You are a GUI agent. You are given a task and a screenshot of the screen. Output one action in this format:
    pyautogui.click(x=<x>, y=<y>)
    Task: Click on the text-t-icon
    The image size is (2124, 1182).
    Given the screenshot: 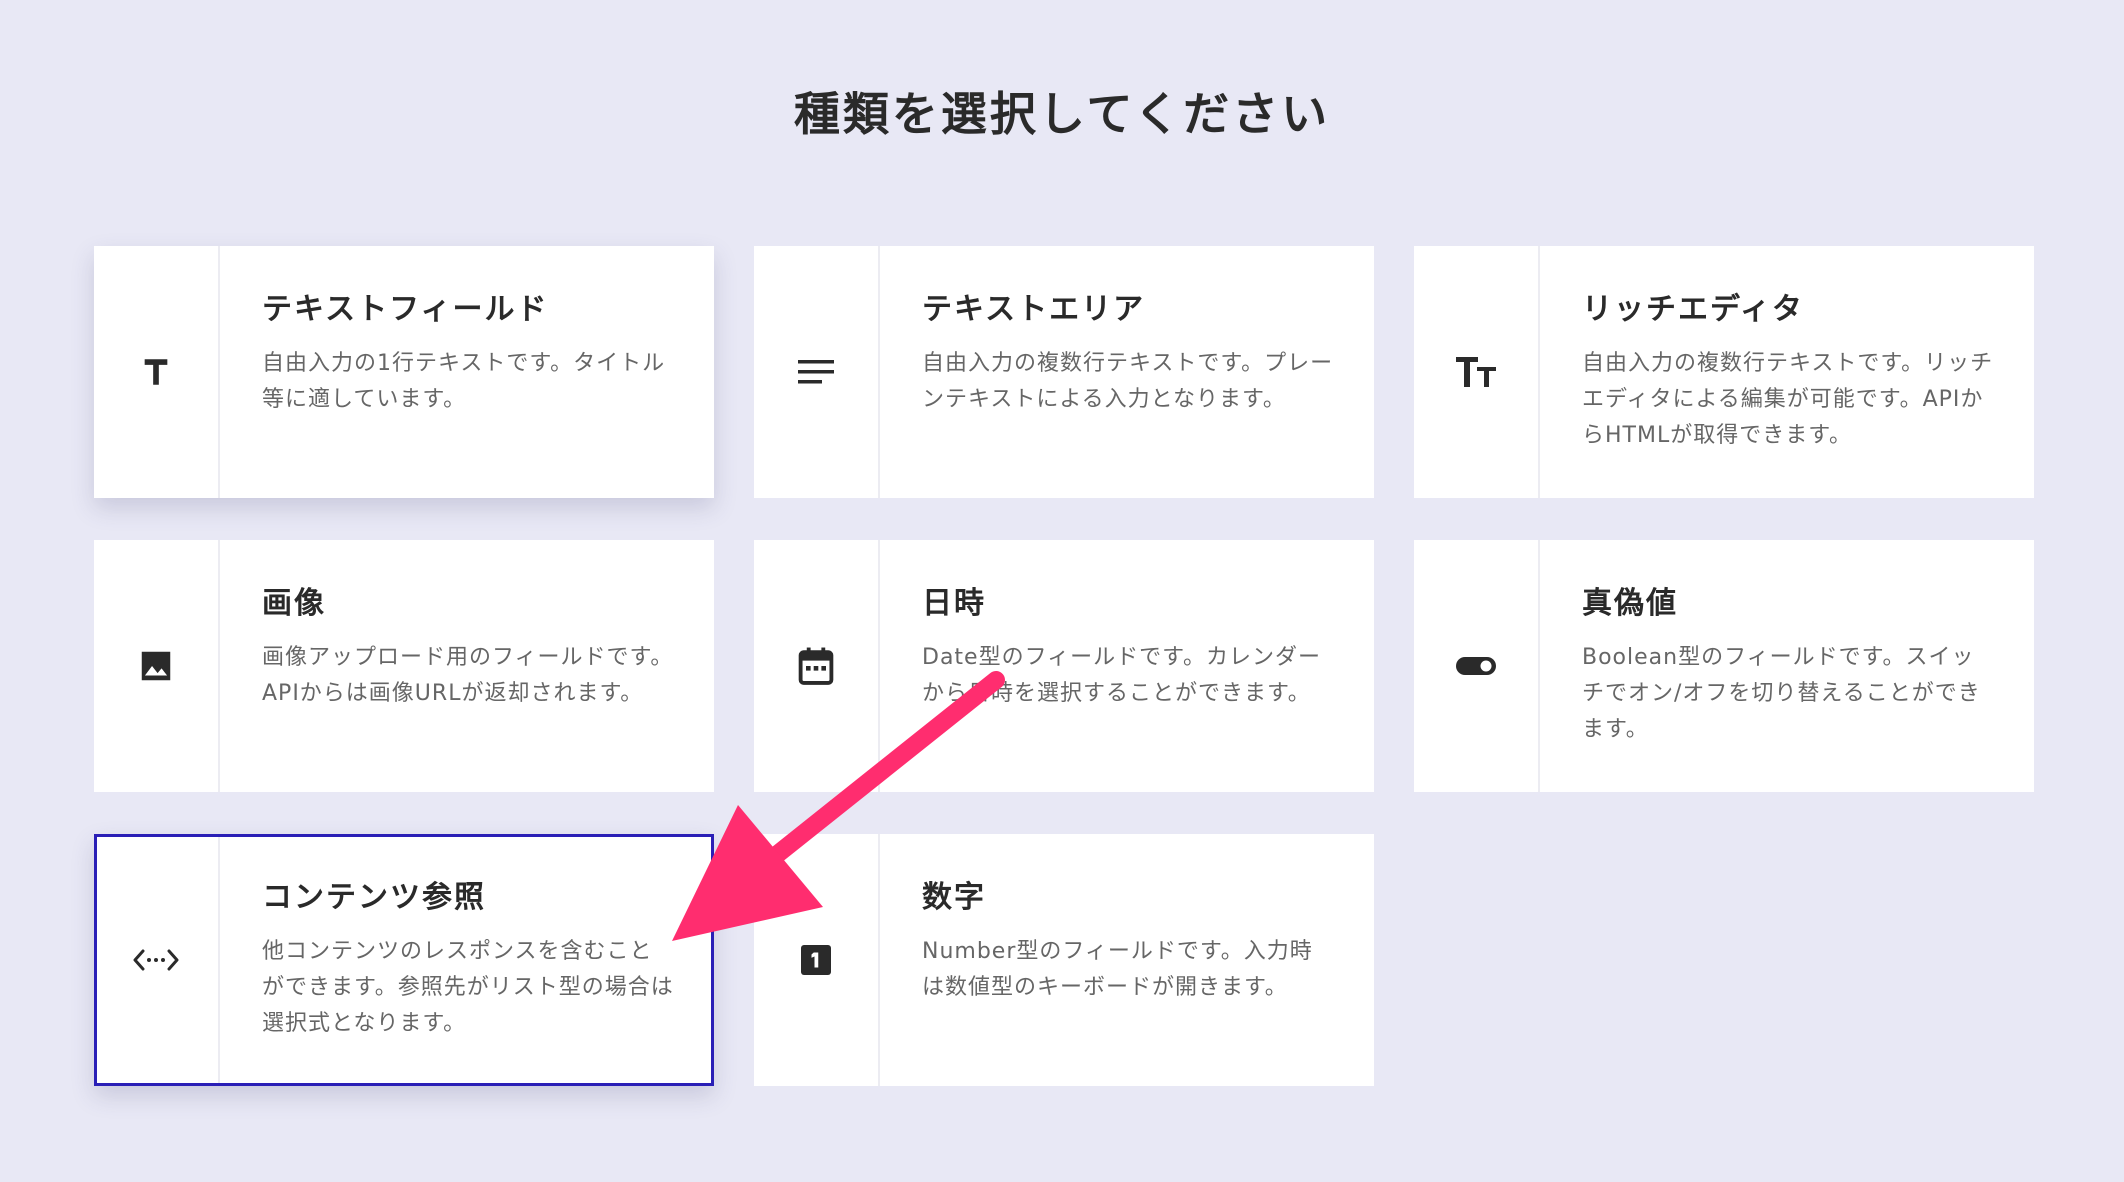 What is the action you would take?
    pyautogui.click(x=156, y=372)
    